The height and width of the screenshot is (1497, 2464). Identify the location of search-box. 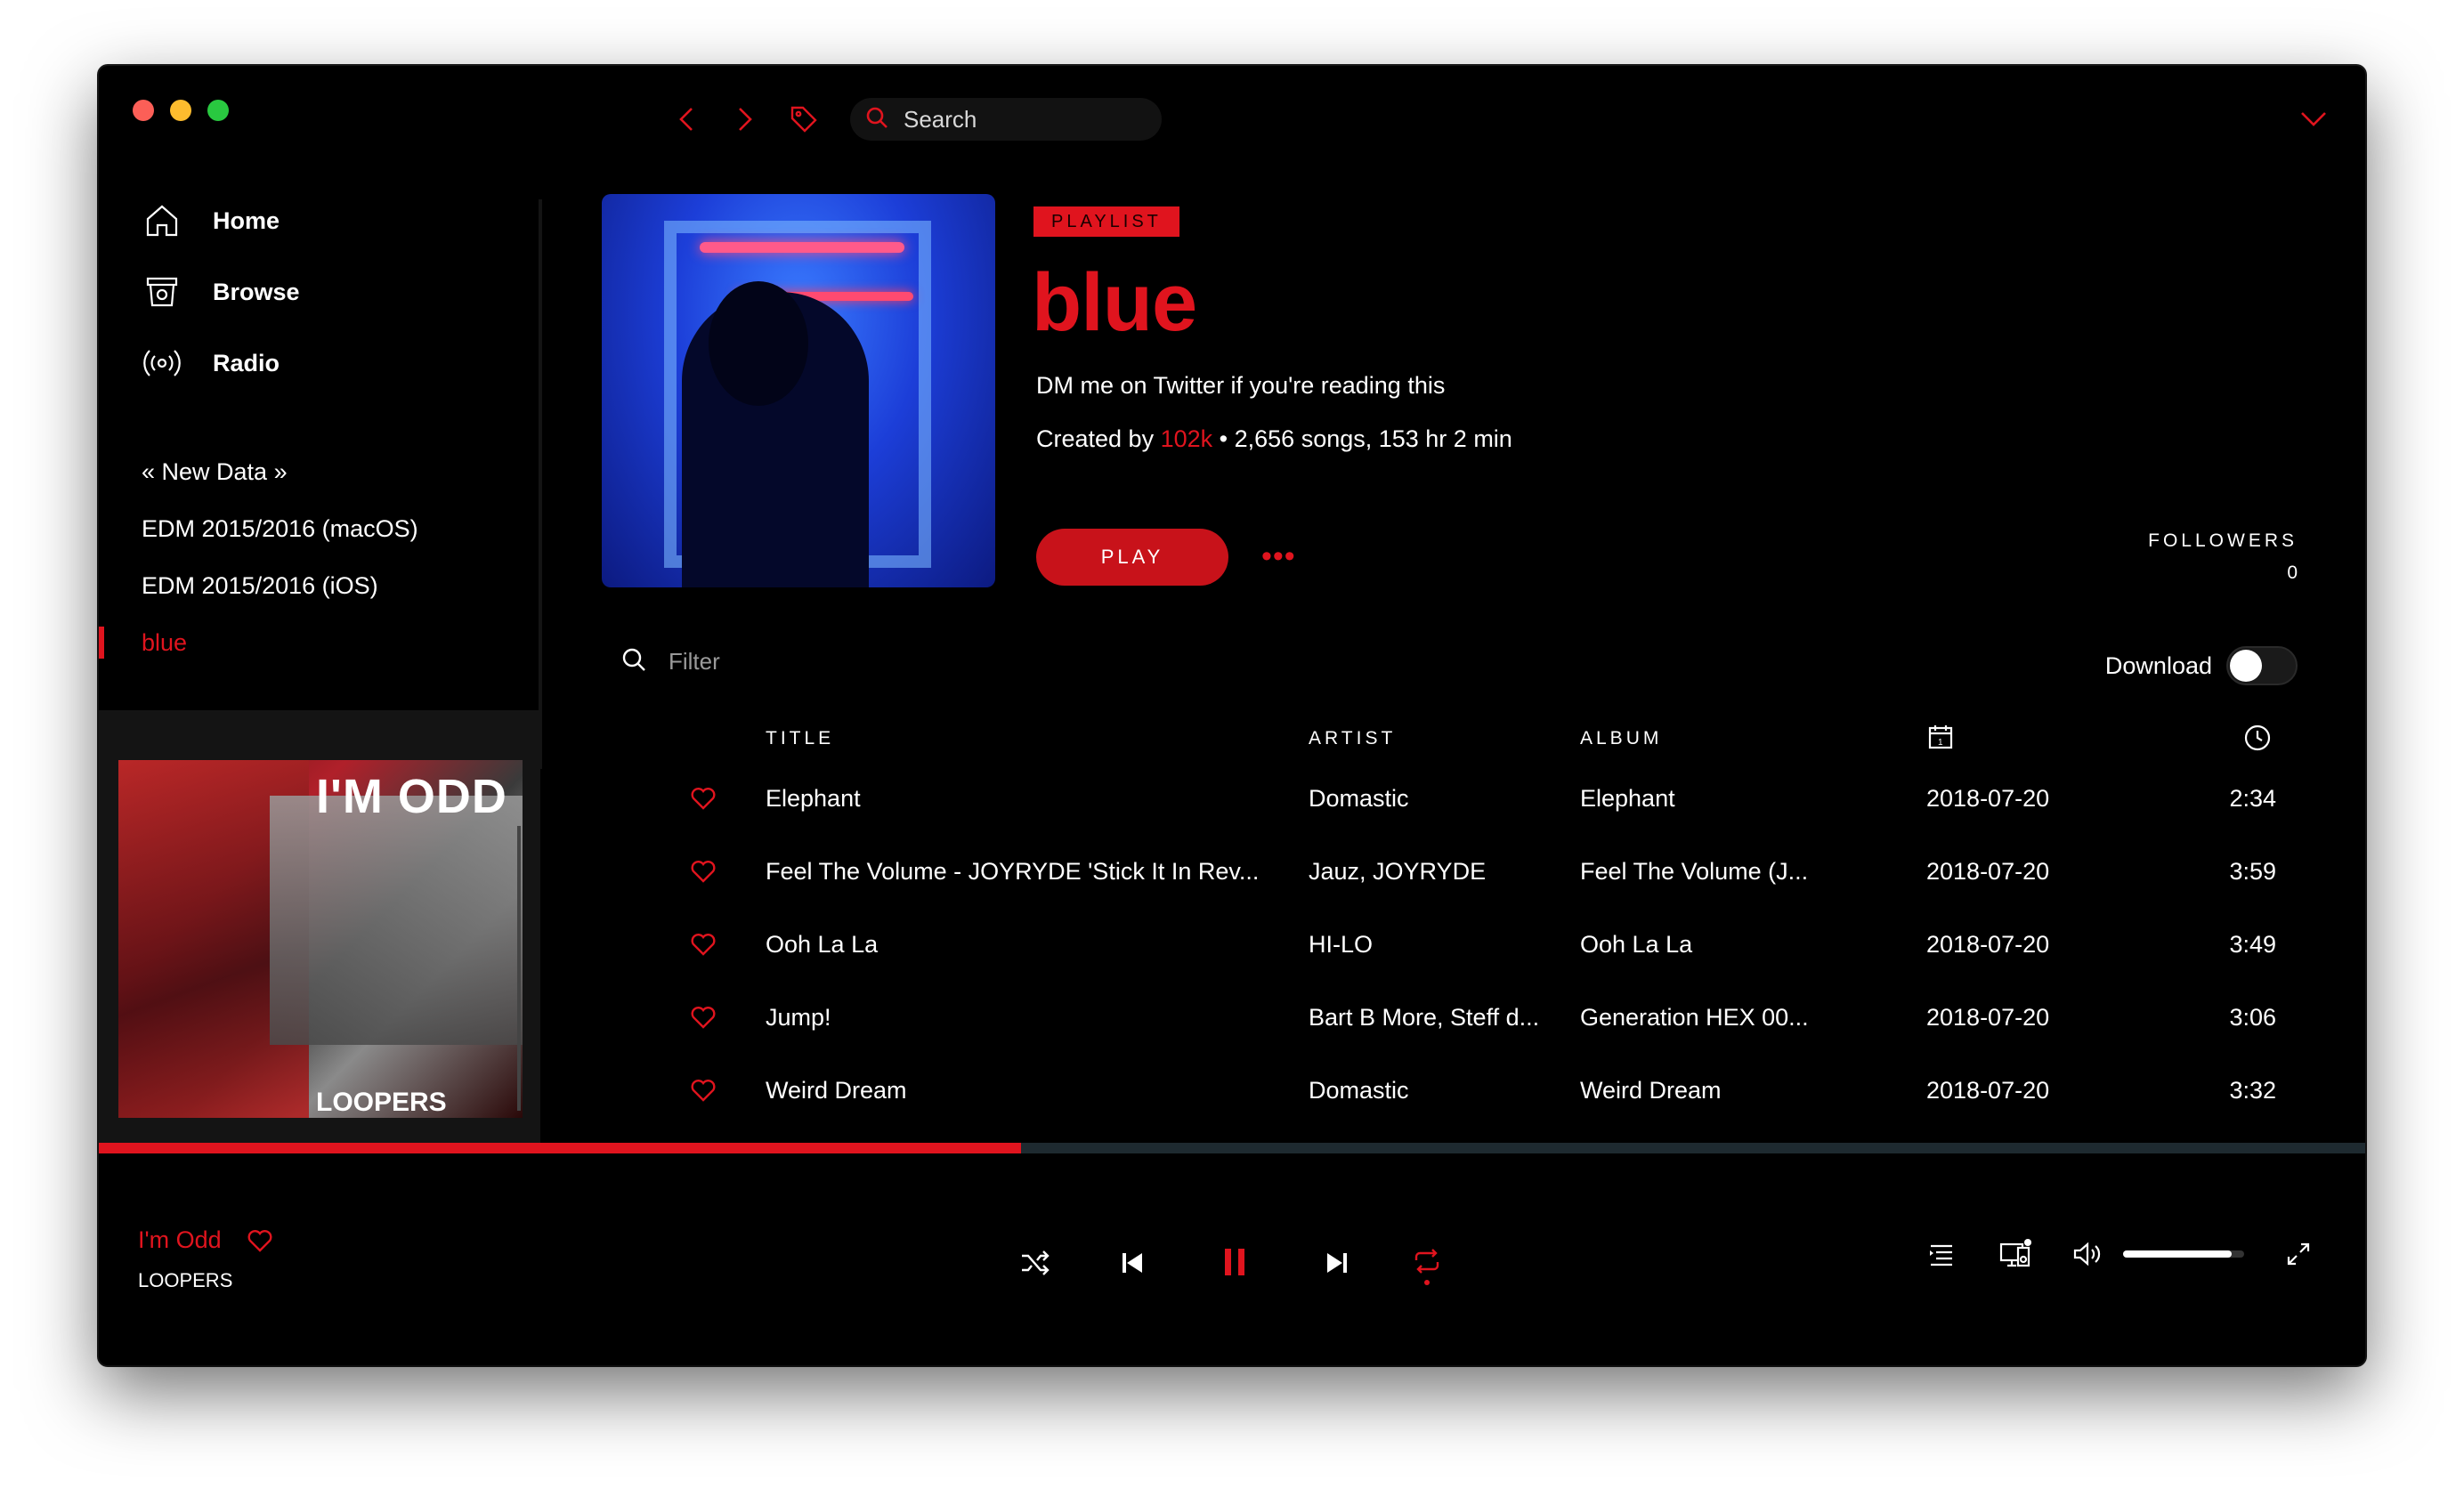
(1006, 120).